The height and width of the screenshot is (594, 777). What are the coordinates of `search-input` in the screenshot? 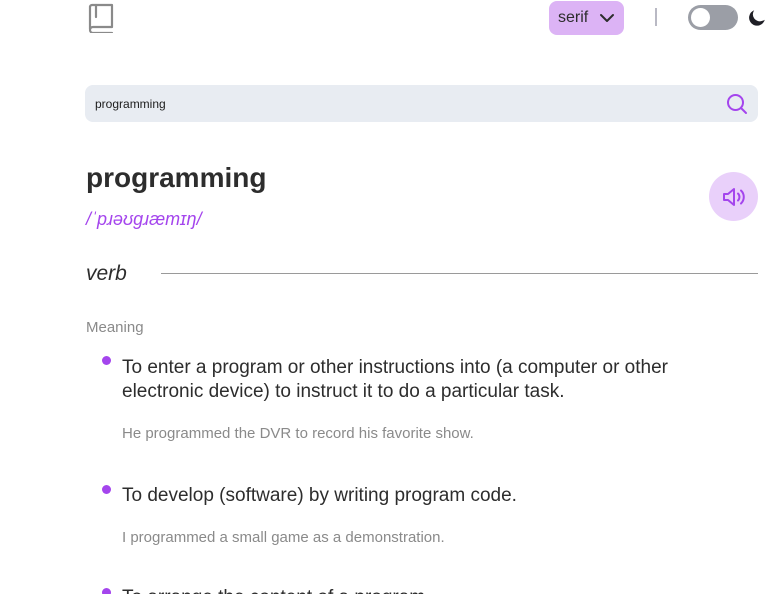 It's located at (395, 103).